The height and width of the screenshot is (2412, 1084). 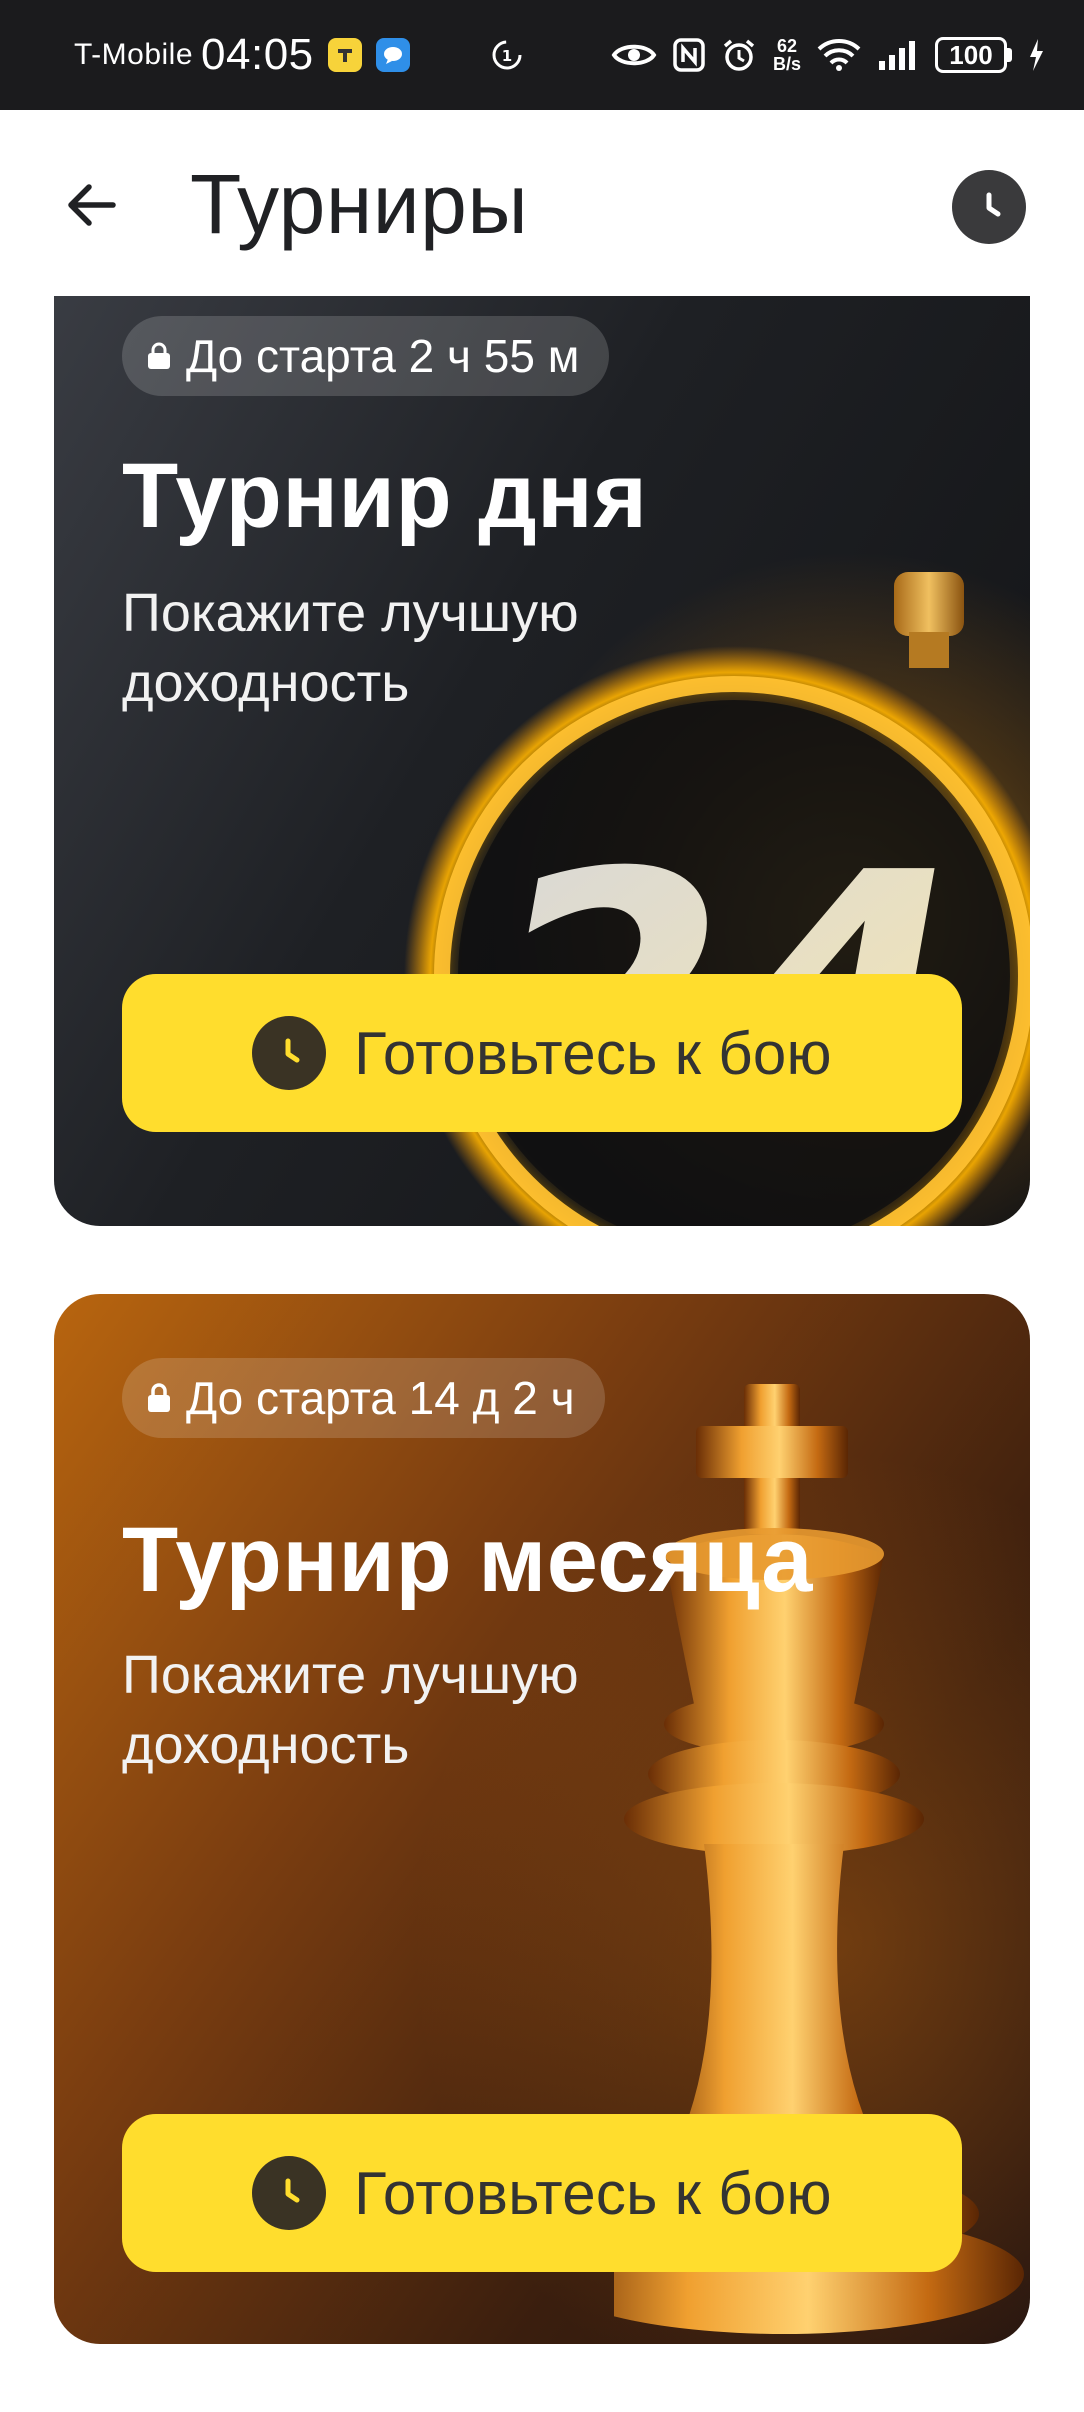 What do you see at coordinates (542, 55) in the screenshot?
I see `status-bar: T-Mobile 04:05 1 62 B/s 100` at bounding box center [542, 55].